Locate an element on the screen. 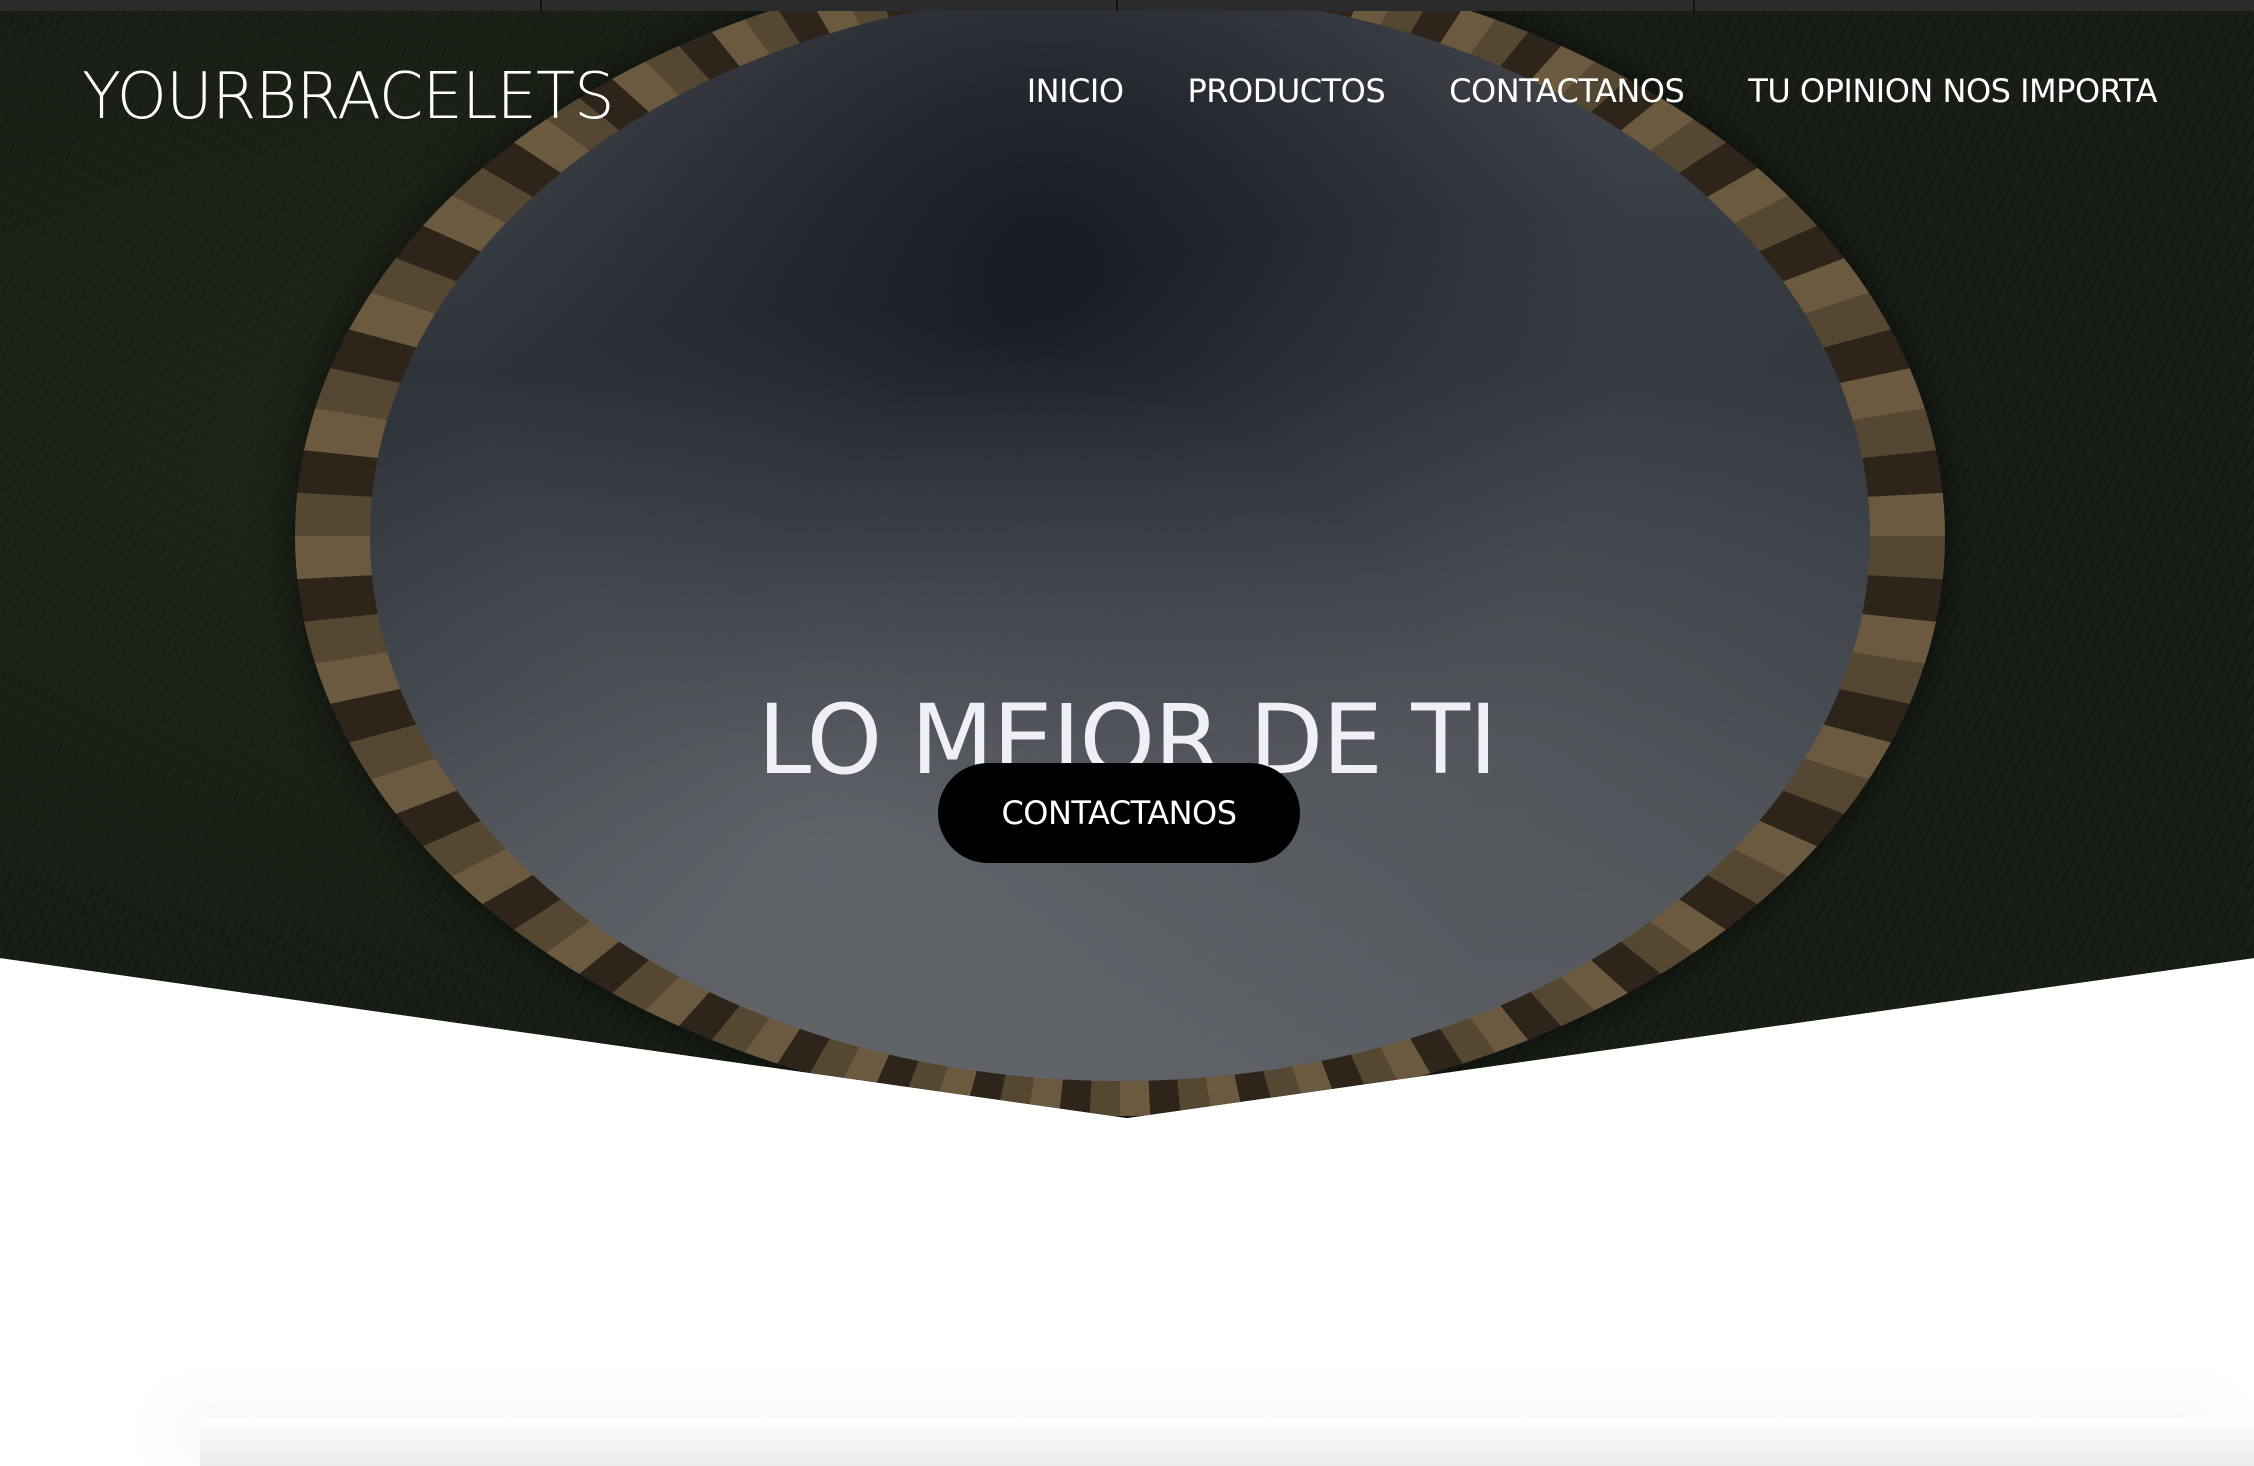 This screenshot has height=1466, width=2254. nav-item-opinion: TU OPINION NOS IMPORTA is located at coordinates (1952, 91).